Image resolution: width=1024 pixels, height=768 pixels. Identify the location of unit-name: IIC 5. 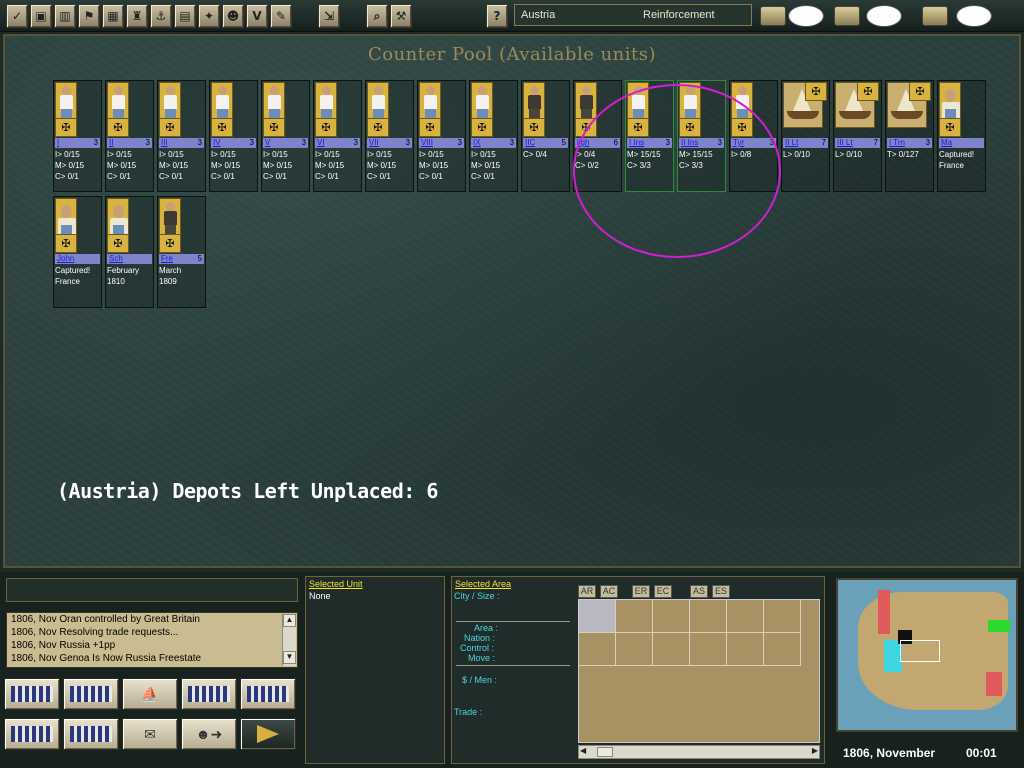
(545, 143).